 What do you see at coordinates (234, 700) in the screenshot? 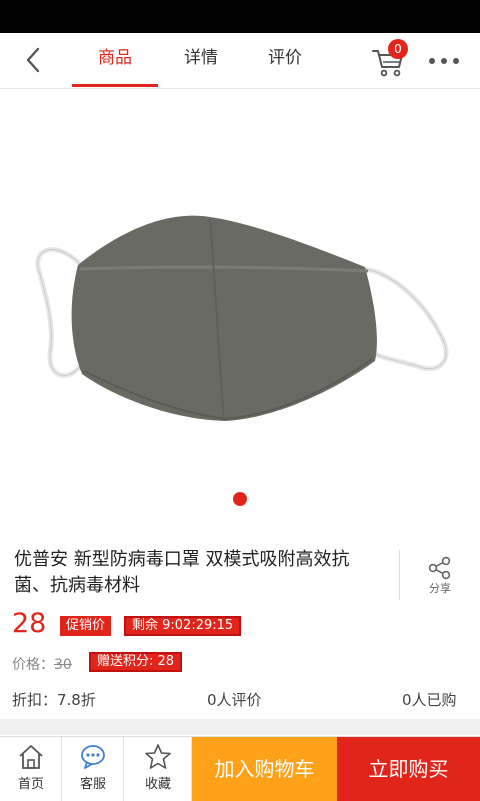
I see `review-count: 0人评价` at bounding box center [234, 700].